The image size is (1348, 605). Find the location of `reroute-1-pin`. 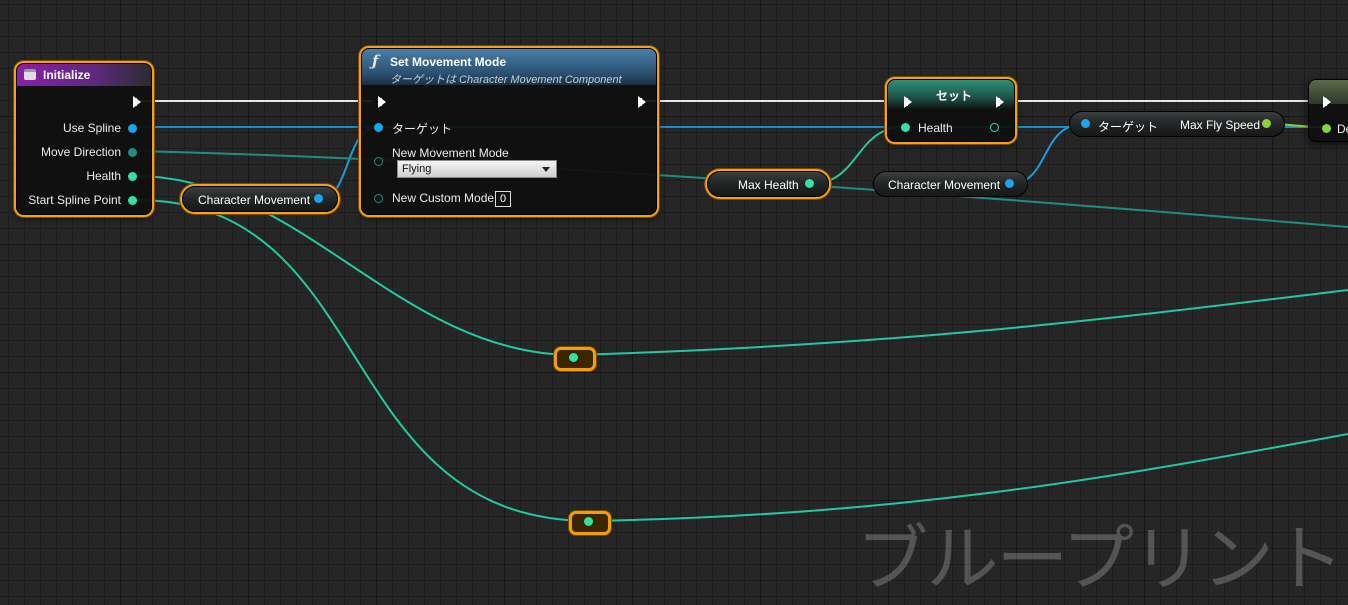

reroute-1-pin is located at coordinates (573, 357).